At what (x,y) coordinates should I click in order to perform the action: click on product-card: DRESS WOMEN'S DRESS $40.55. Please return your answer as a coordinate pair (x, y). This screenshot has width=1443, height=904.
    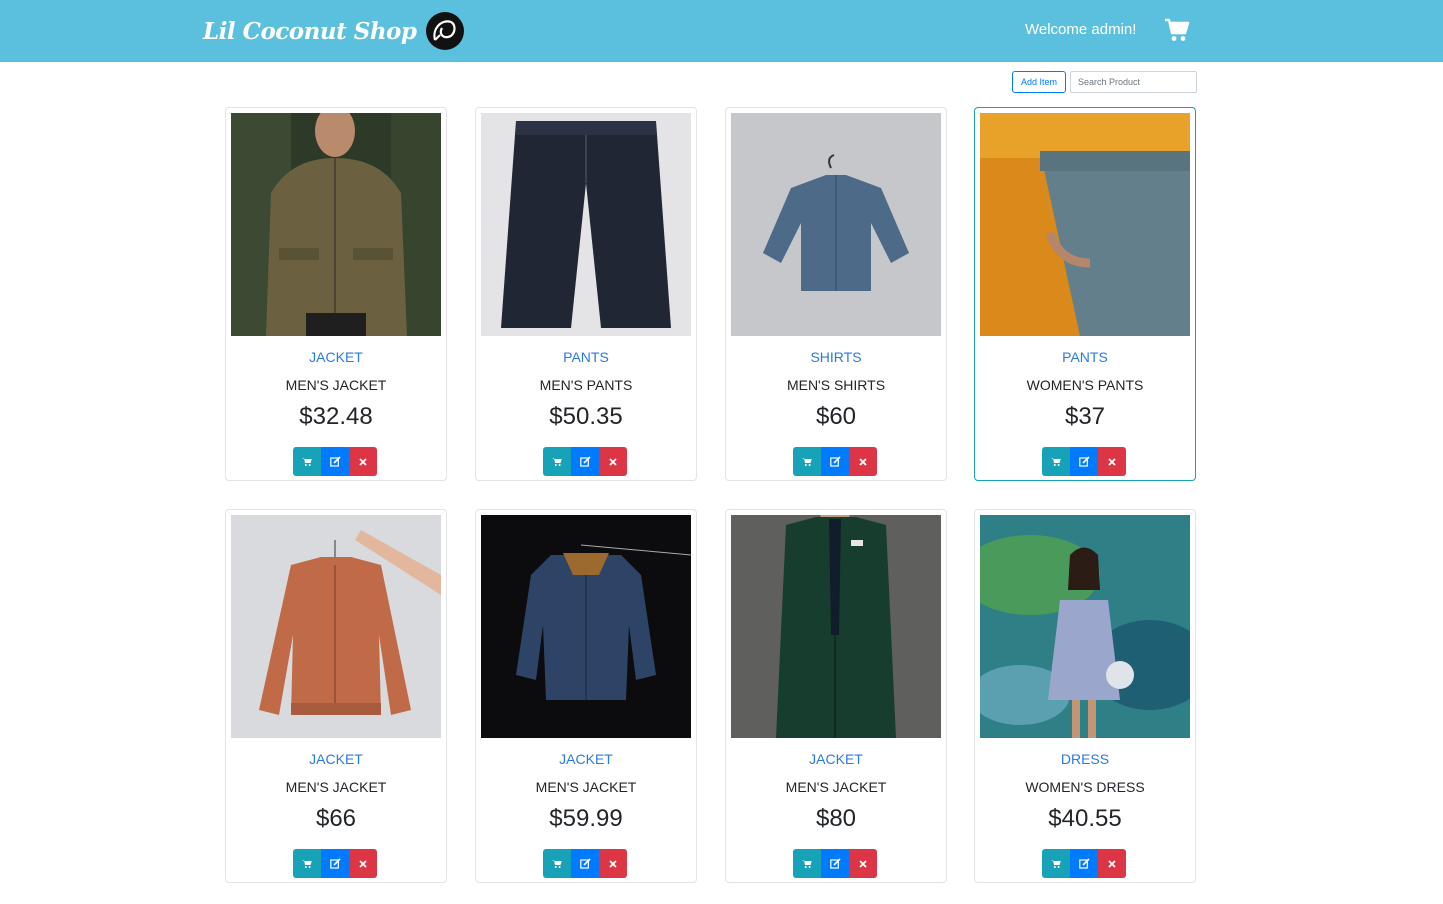
    Looking at the image, I should click on (1085, 696).